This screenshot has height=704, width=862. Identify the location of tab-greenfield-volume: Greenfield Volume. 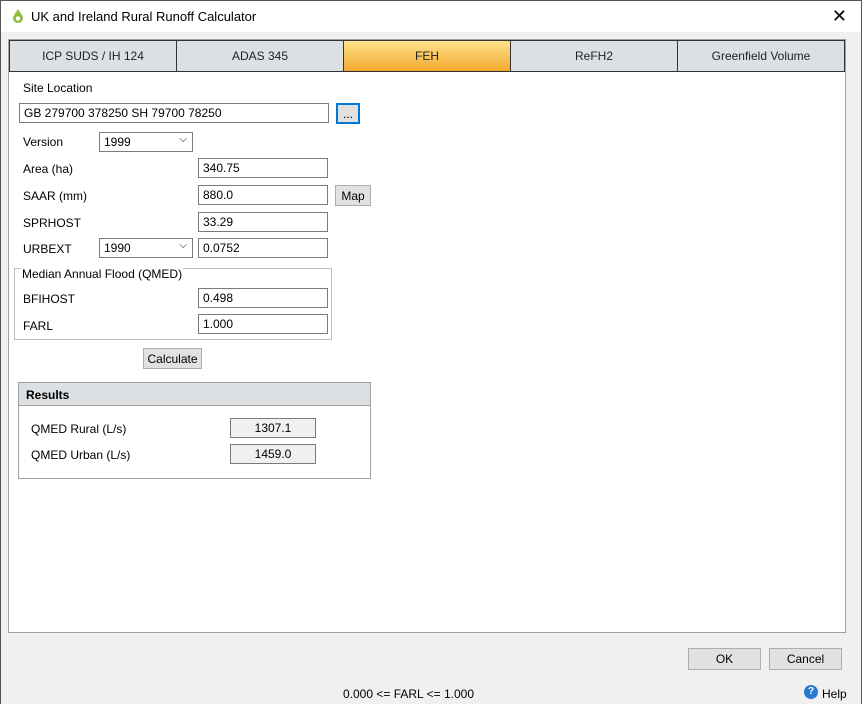
(761, 55).